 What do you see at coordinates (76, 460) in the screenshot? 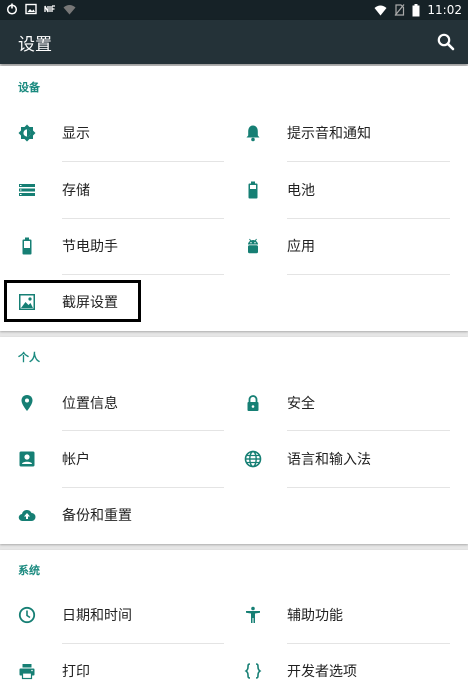
I see `settings-item-label: 帐户` at bounding box center [76, 460].